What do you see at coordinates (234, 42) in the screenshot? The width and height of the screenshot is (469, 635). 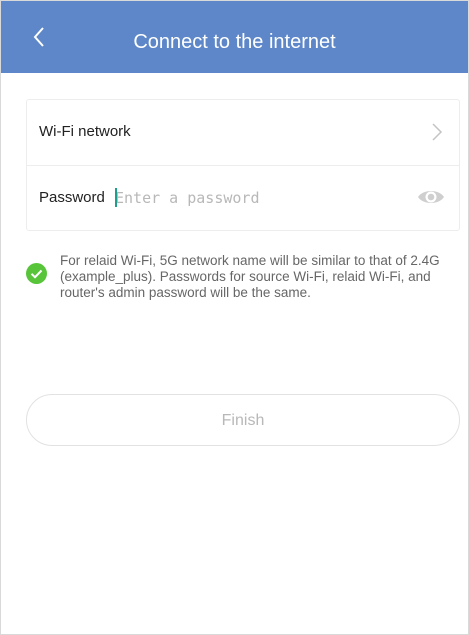 I see `page-title: Connect to the internet` at bounding box center [234, 42].